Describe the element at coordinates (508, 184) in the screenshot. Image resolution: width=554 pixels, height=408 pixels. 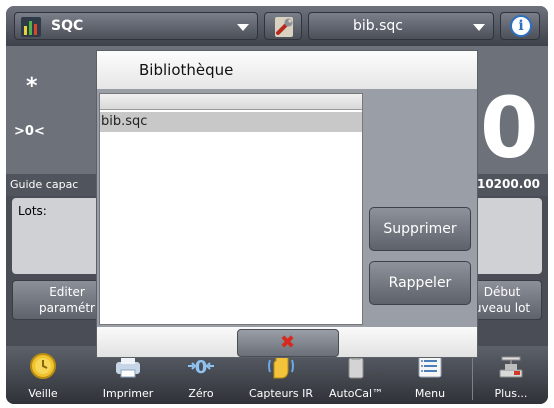
I see `capacity-guide-value: 10200.00` at that location.